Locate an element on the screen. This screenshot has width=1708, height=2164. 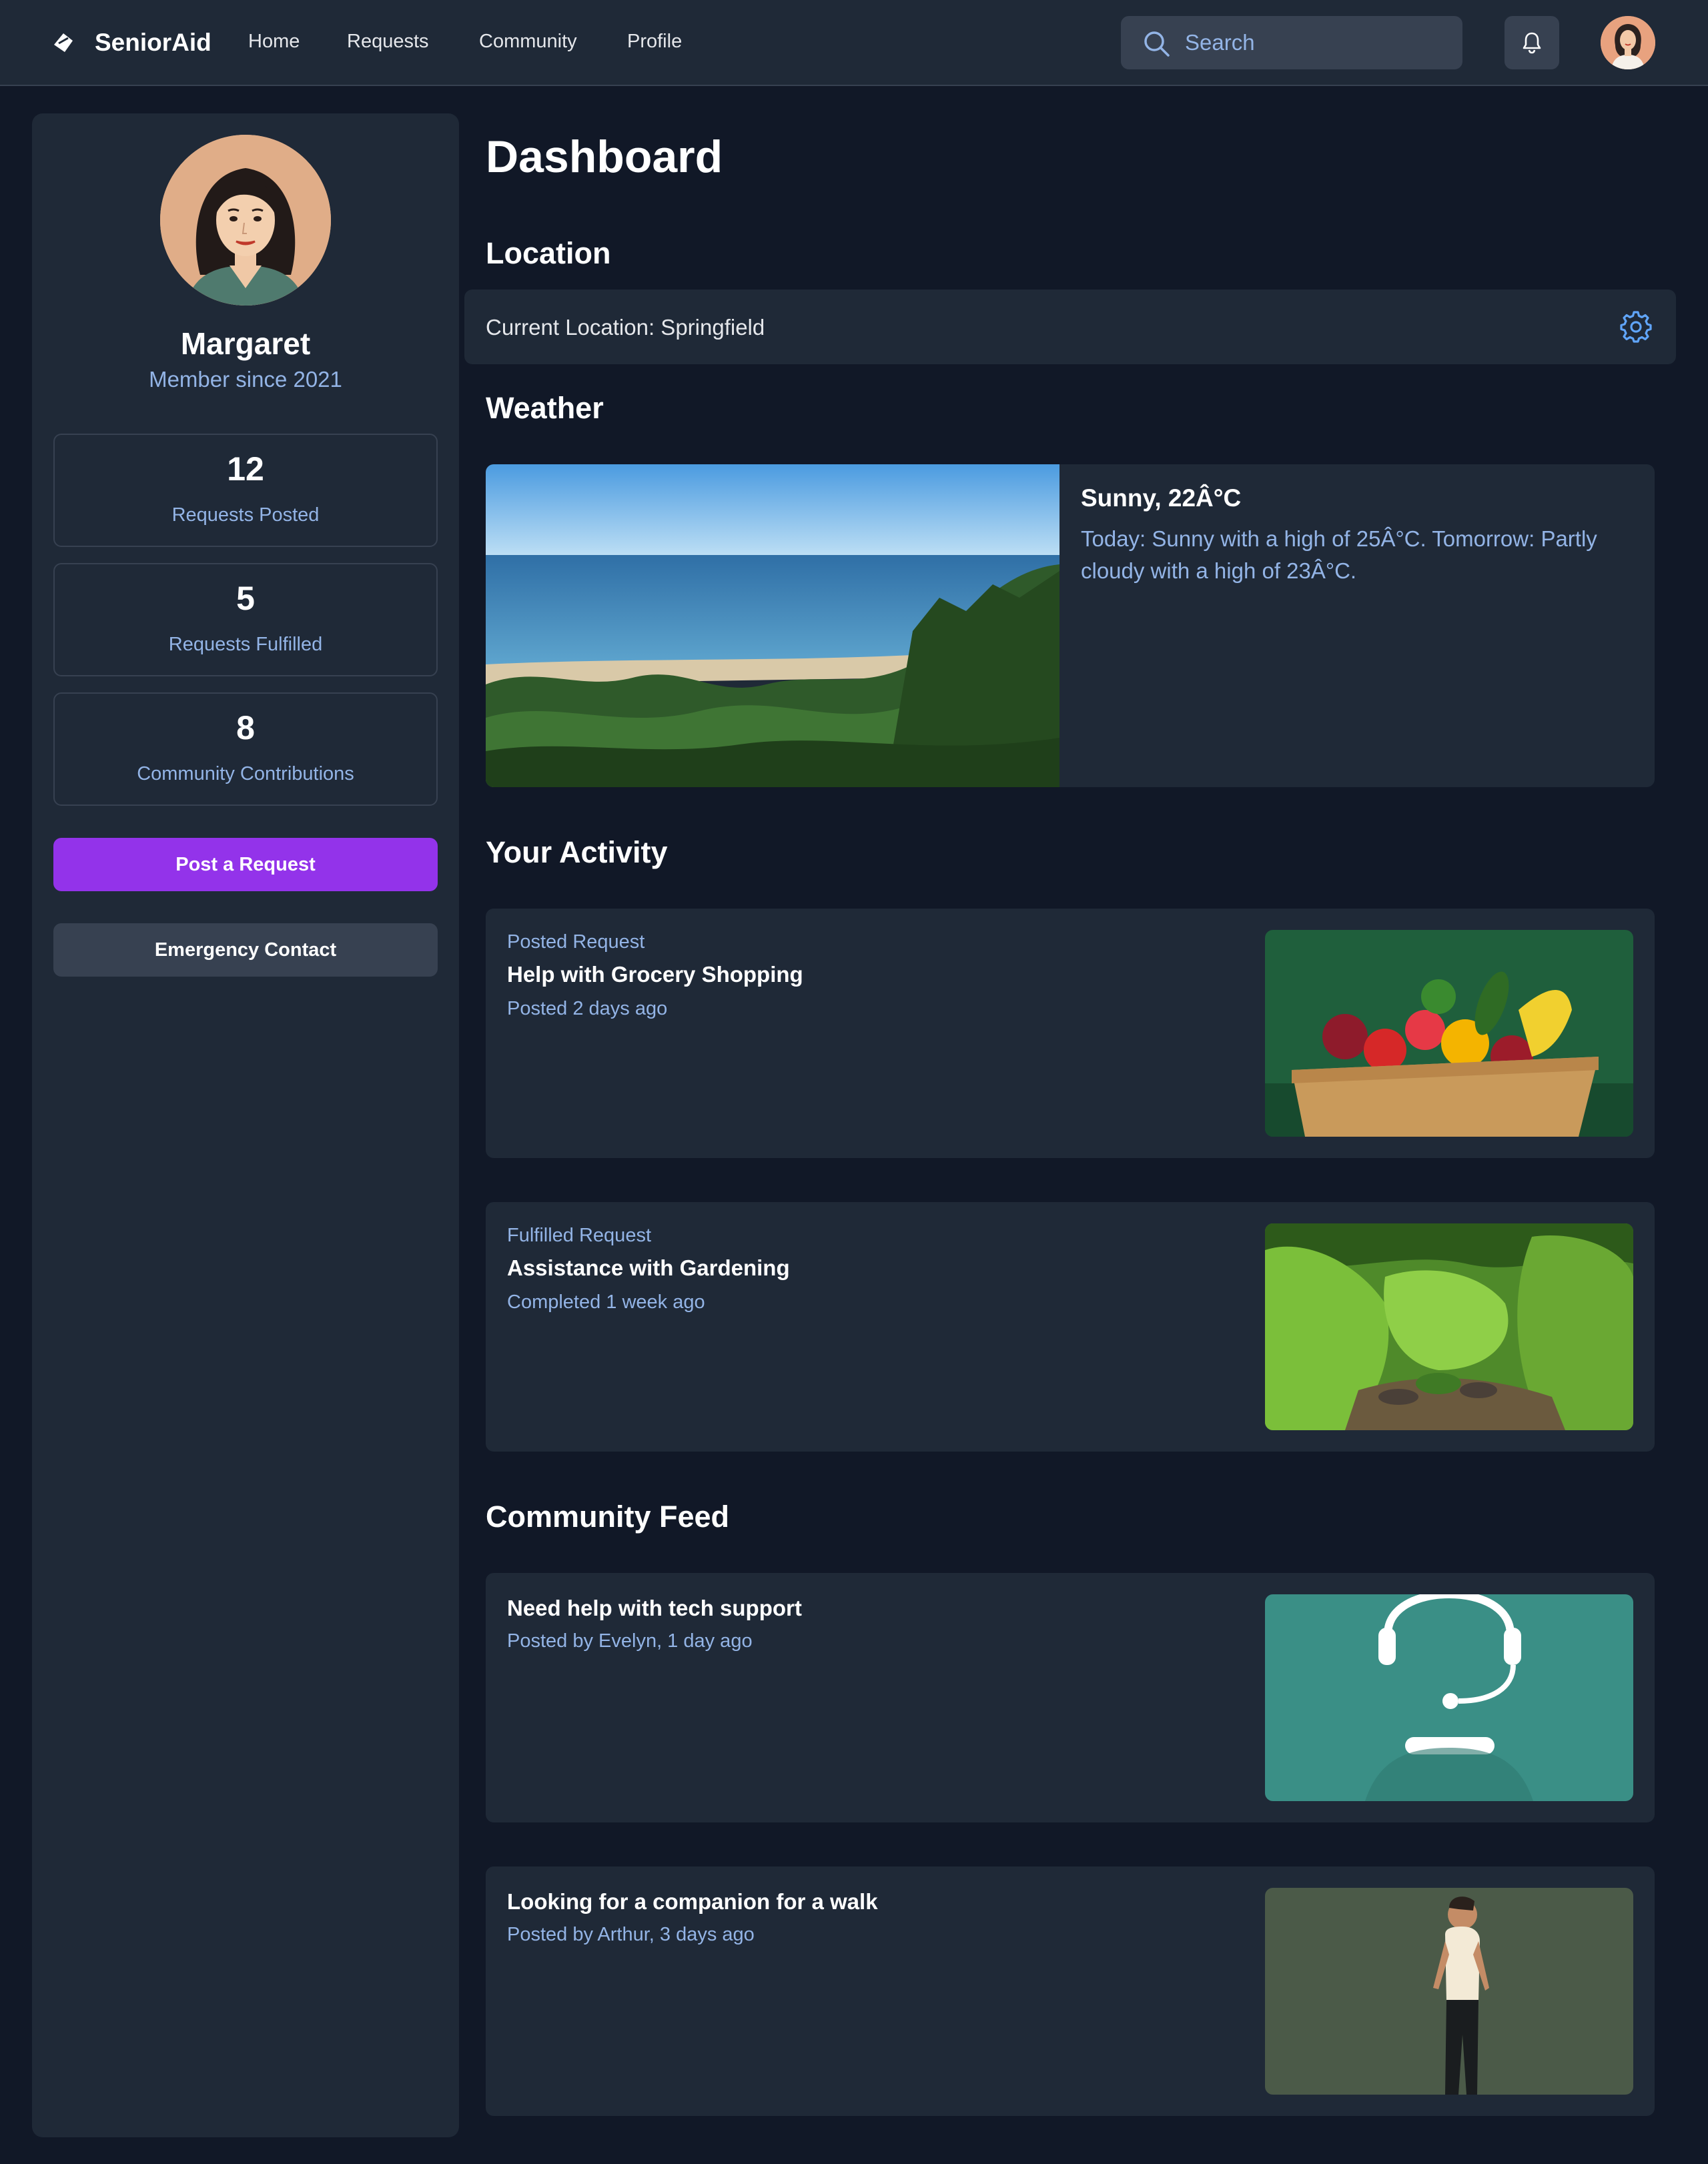
garden-image is located at coordinates (1449, 1326).